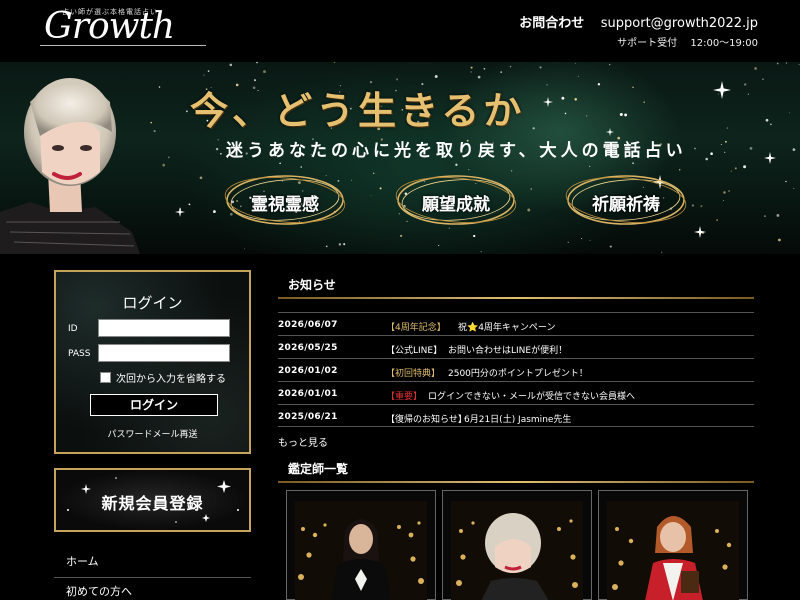 This screenshot has height=600, width=800. I want to click on news-item: 2026/06/07 【4周年記念】 祝⭐4周年キャンペーン, so click(516, 323).